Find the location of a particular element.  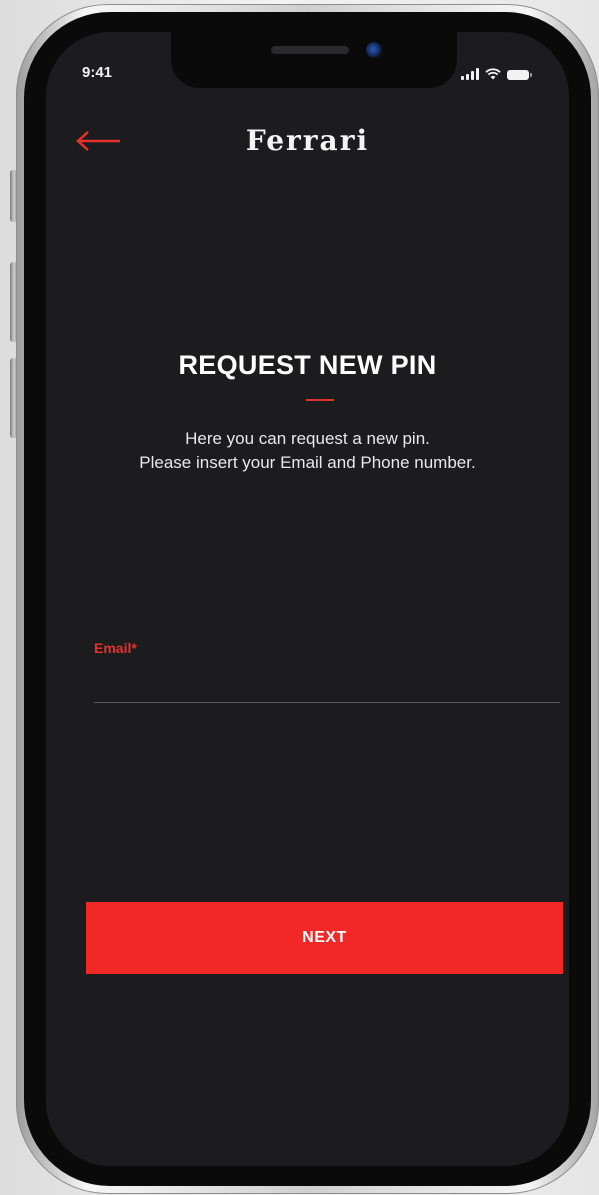

status-icons is located at coordinates (496, 73).